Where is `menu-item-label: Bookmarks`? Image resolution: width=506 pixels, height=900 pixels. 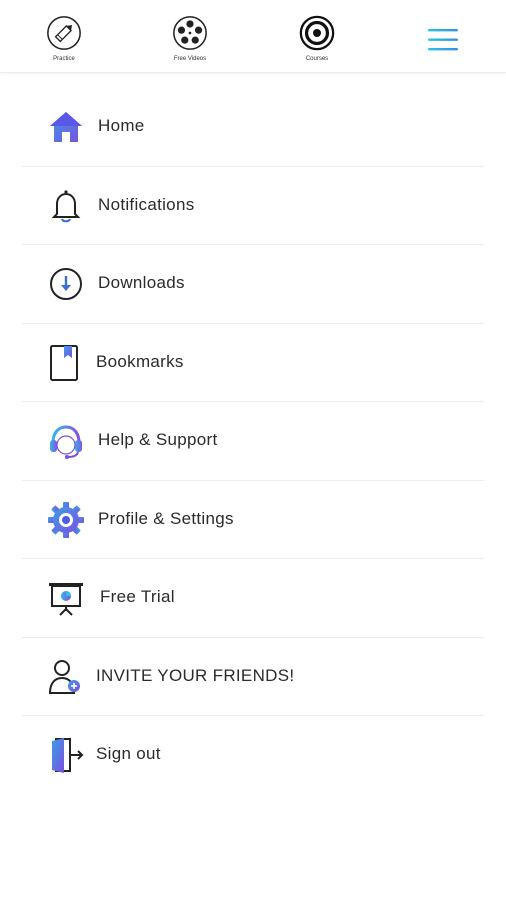 menu-item-label: Bookmarks is located at coordinates (140, 361).